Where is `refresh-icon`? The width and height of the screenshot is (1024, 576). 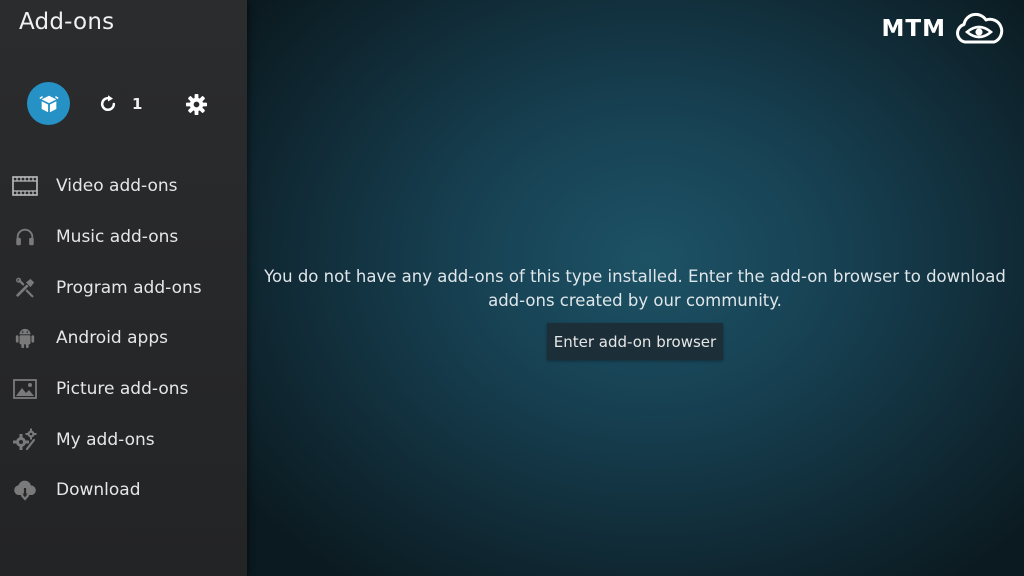
refresh-icon is located at coordinates (108, 102).